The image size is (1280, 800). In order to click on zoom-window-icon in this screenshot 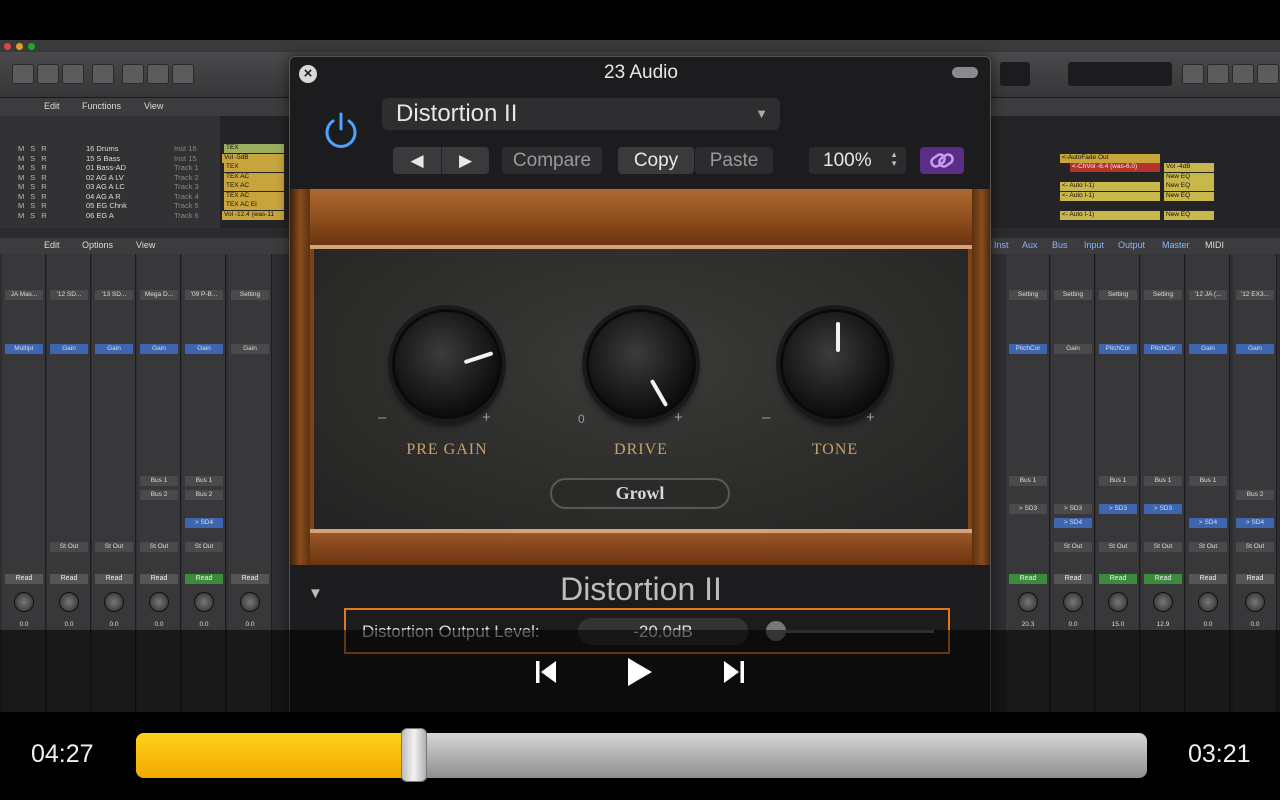, I will do `click(31, 46)`.